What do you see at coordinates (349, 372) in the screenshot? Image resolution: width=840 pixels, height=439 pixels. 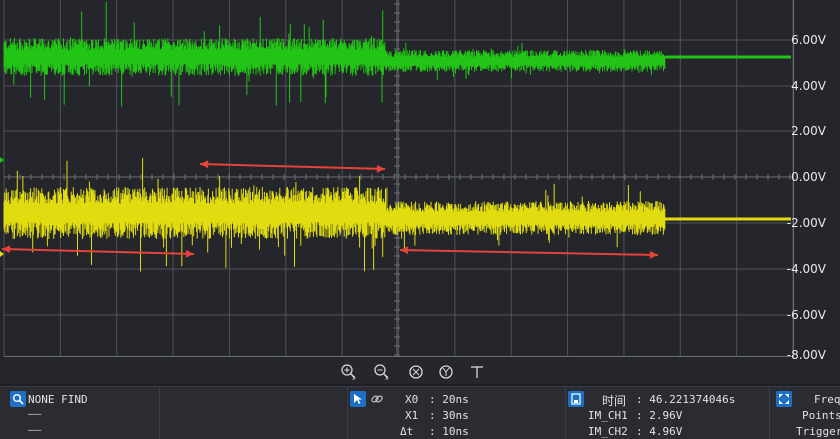 I see `zoom-in-x-icon: x` at bounding box center [349, 372].